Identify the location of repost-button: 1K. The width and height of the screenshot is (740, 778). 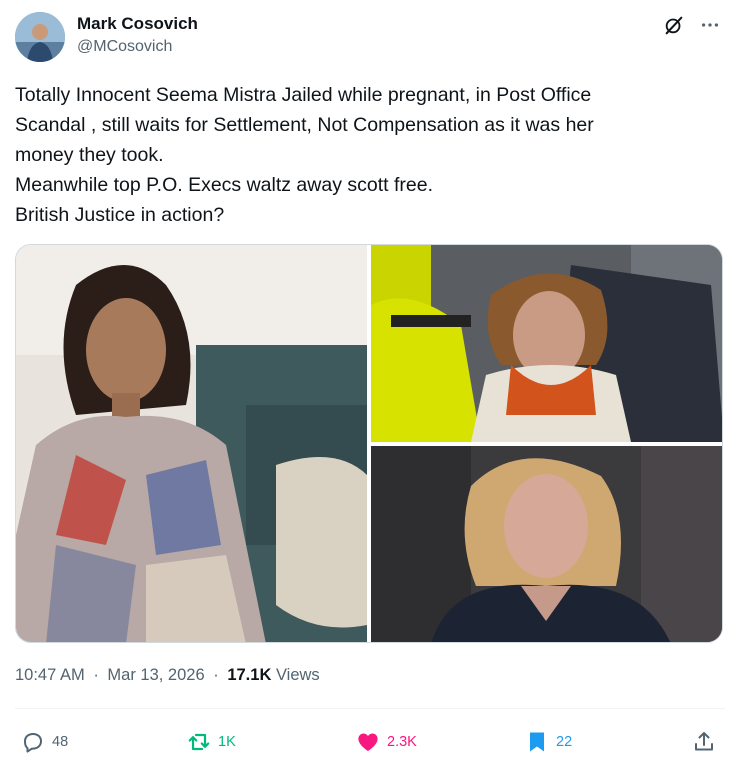
(211, 742).